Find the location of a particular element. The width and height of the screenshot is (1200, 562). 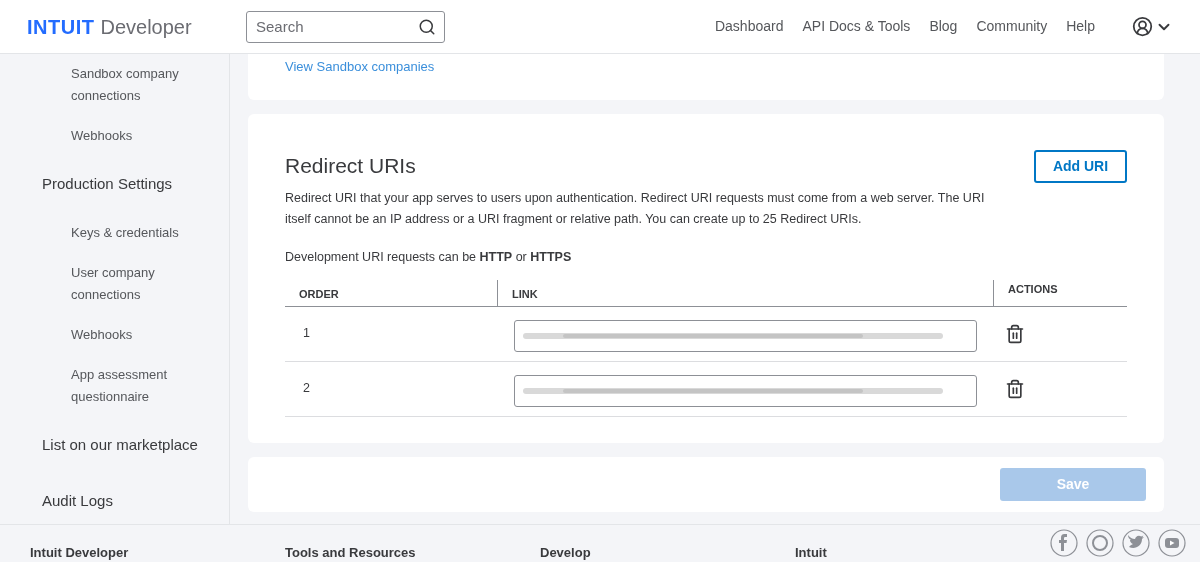

sandbox-link: View Sandbox companies is located at coordinates (360, 66).